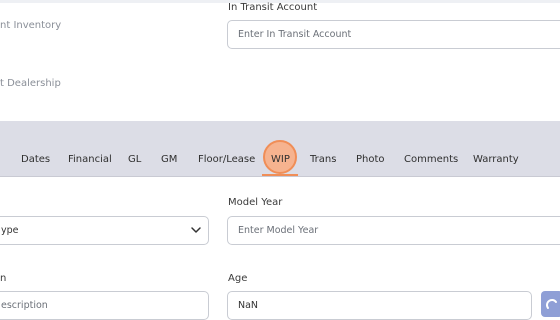 This screenshot has height=320, width=560. What do you see at coordinates (255, 202) in the screenshot?
I see `model-year-label: Model Year` at bounding box center [255, 202].